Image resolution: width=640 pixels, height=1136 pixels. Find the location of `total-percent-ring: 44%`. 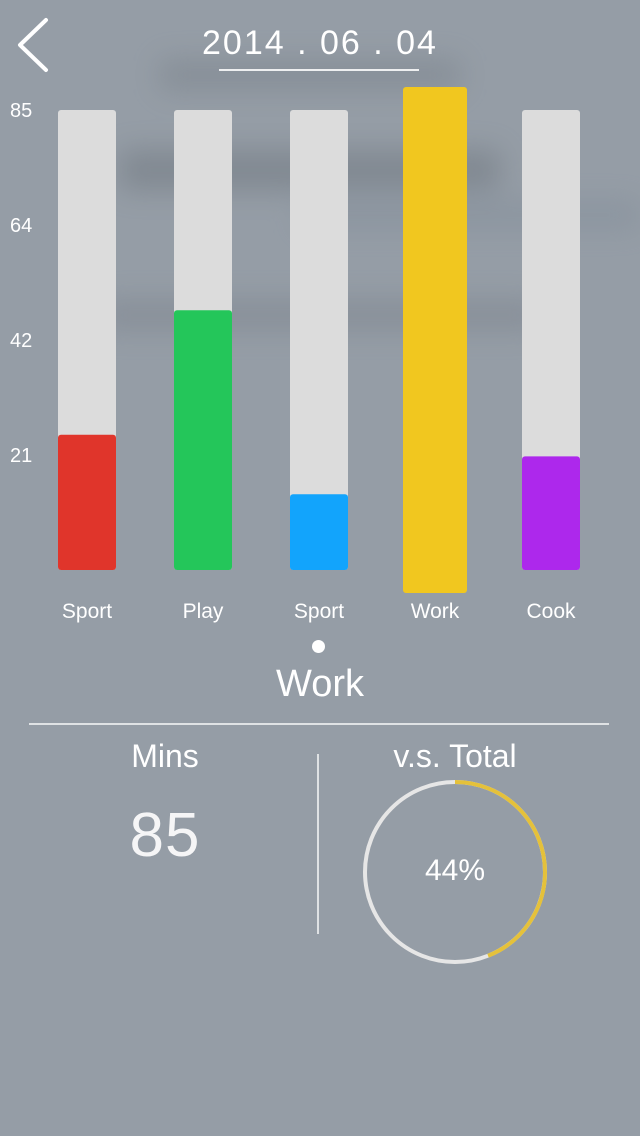

total-percent-ring: 44% is located at coordinates (455, 872).